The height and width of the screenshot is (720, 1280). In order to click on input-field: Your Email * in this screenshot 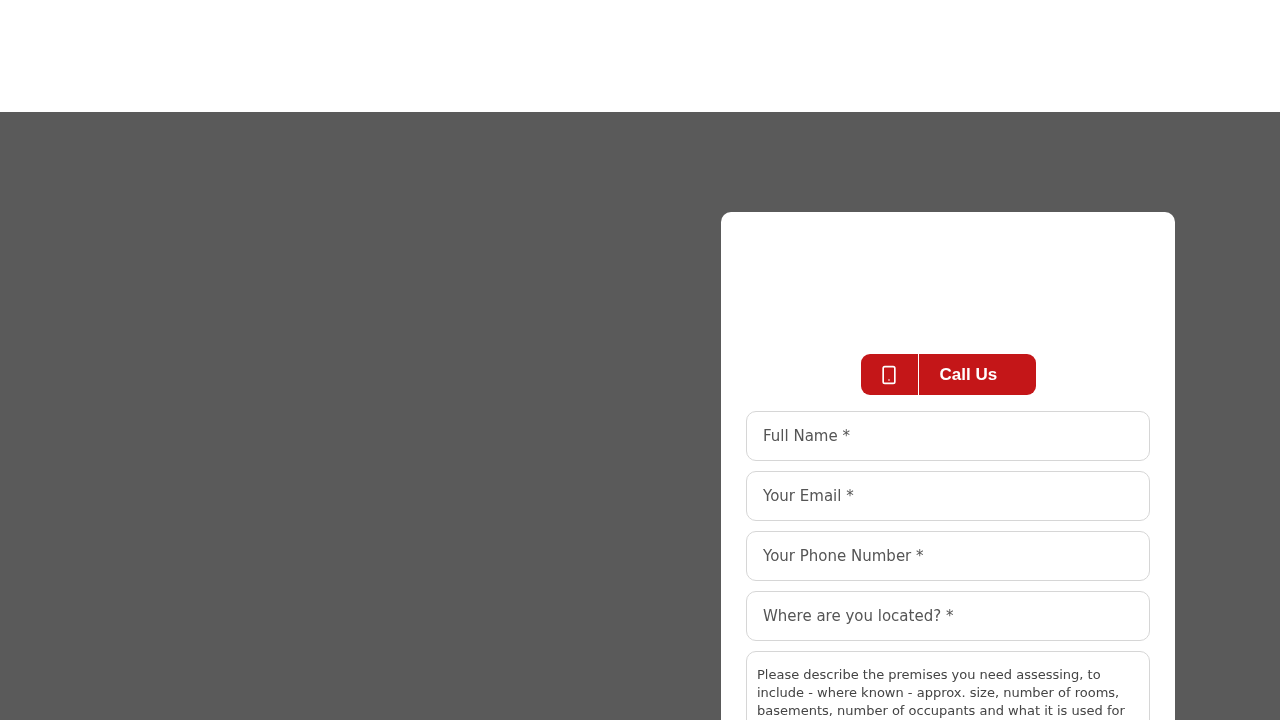, I will do `click(948, 496)`.